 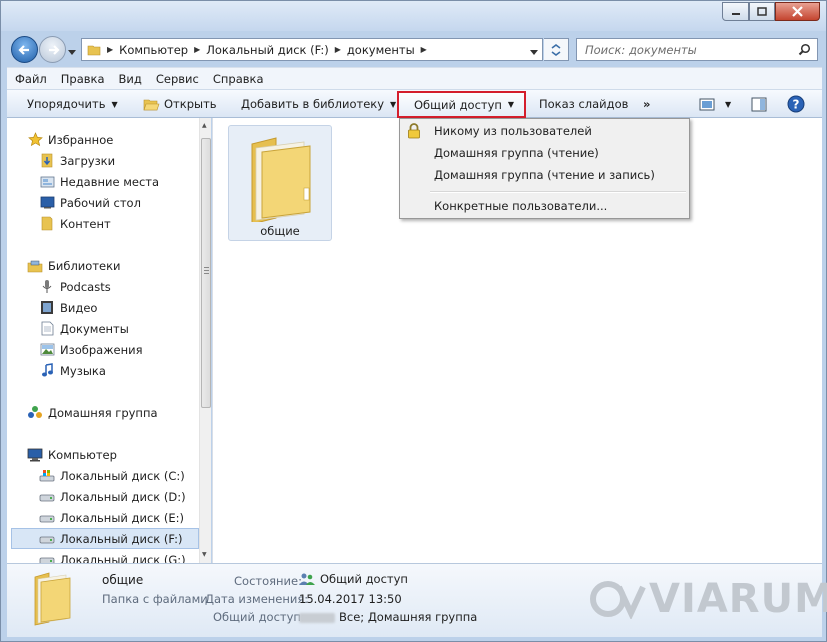 I want to click on nav-downloads: Загрузки, so click(x=125, y=160).